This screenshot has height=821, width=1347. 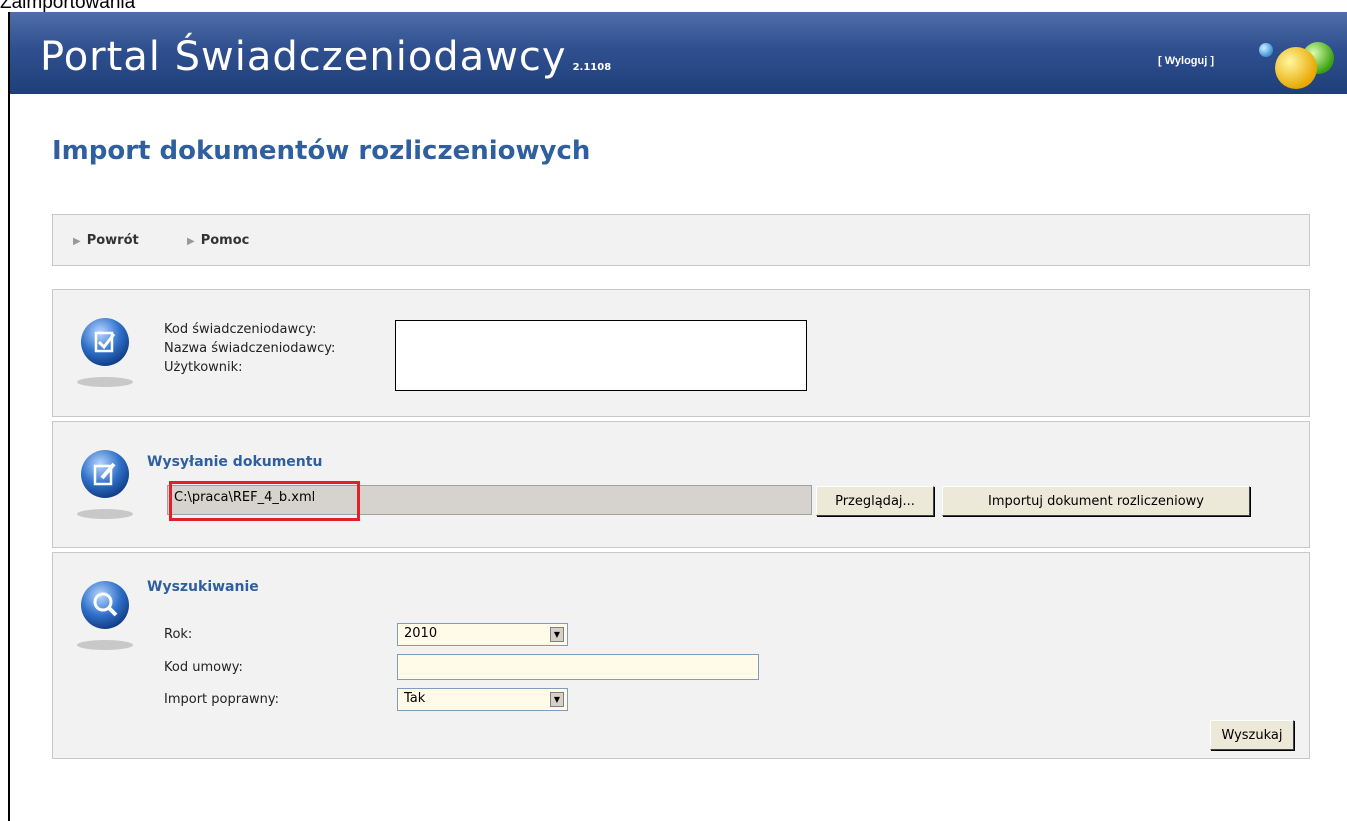 I want to click on logout-link: [ Wyloguj ], so click(x=1186, y=61).